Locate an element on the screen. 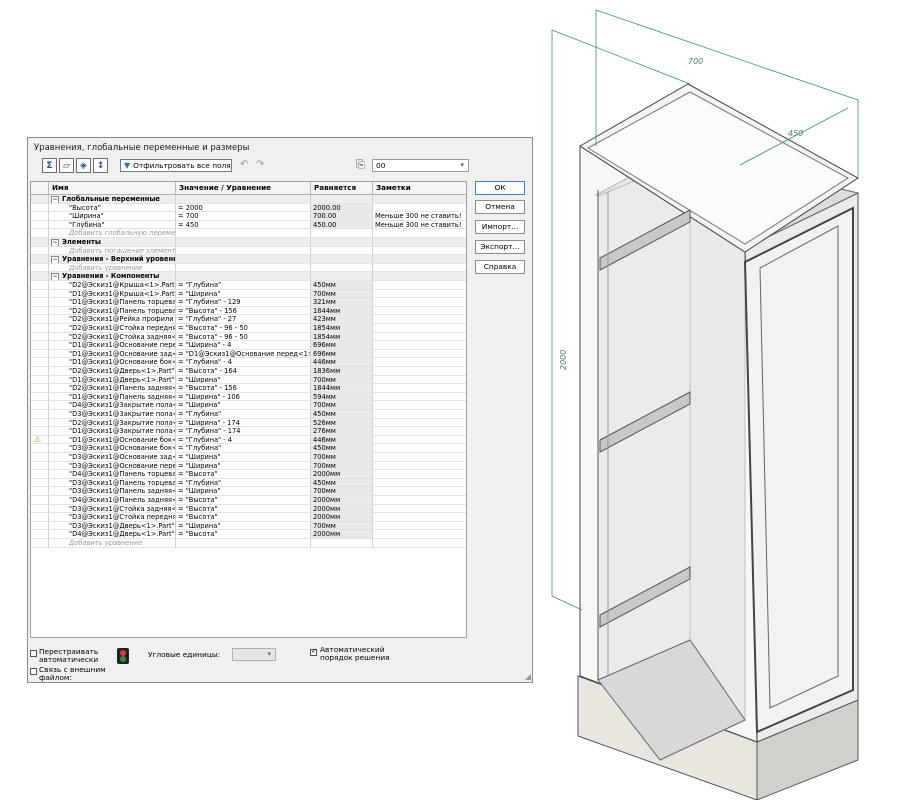 Image resolution: width=922 pixels, height=800 pixels. order-view-icon: ↕ is located at coordinates (100, 165).